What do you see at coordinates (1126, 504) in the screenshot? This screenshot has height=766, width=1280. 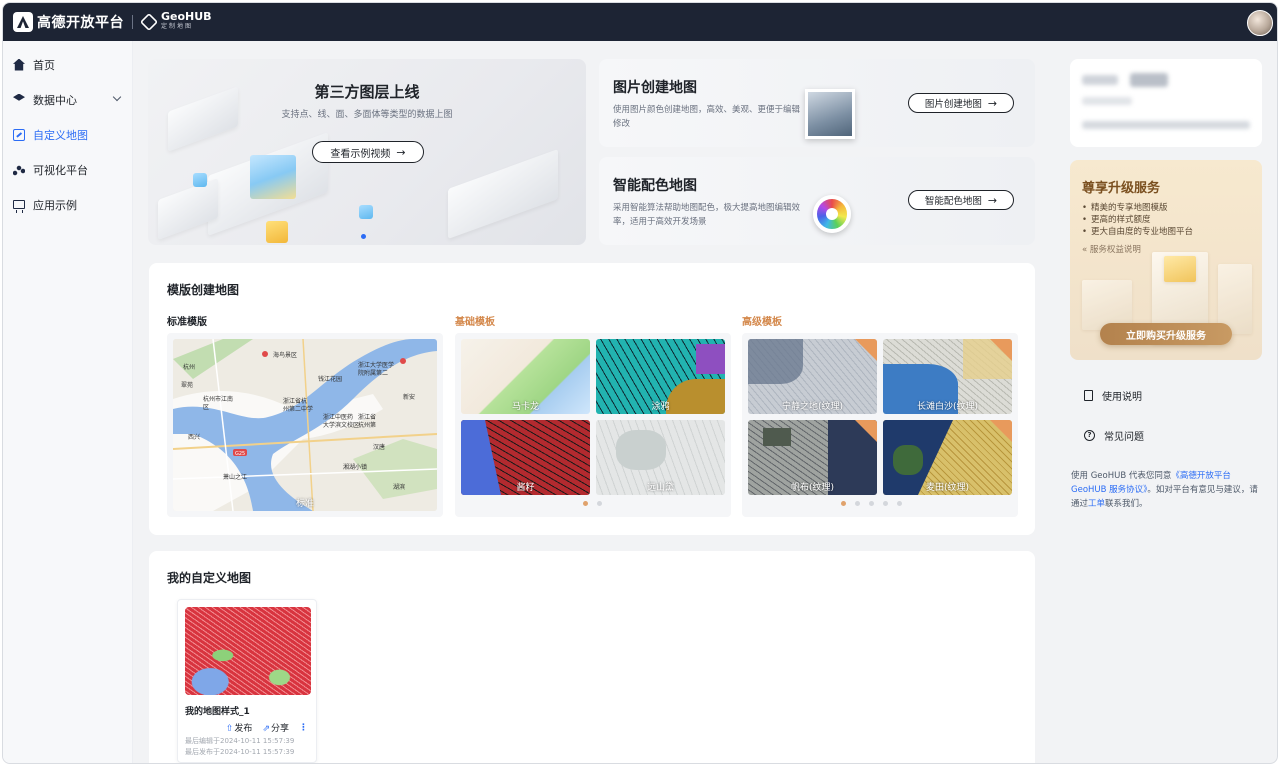 I see `notice-text: 联系我们。` at bounding box center [1126, 504].